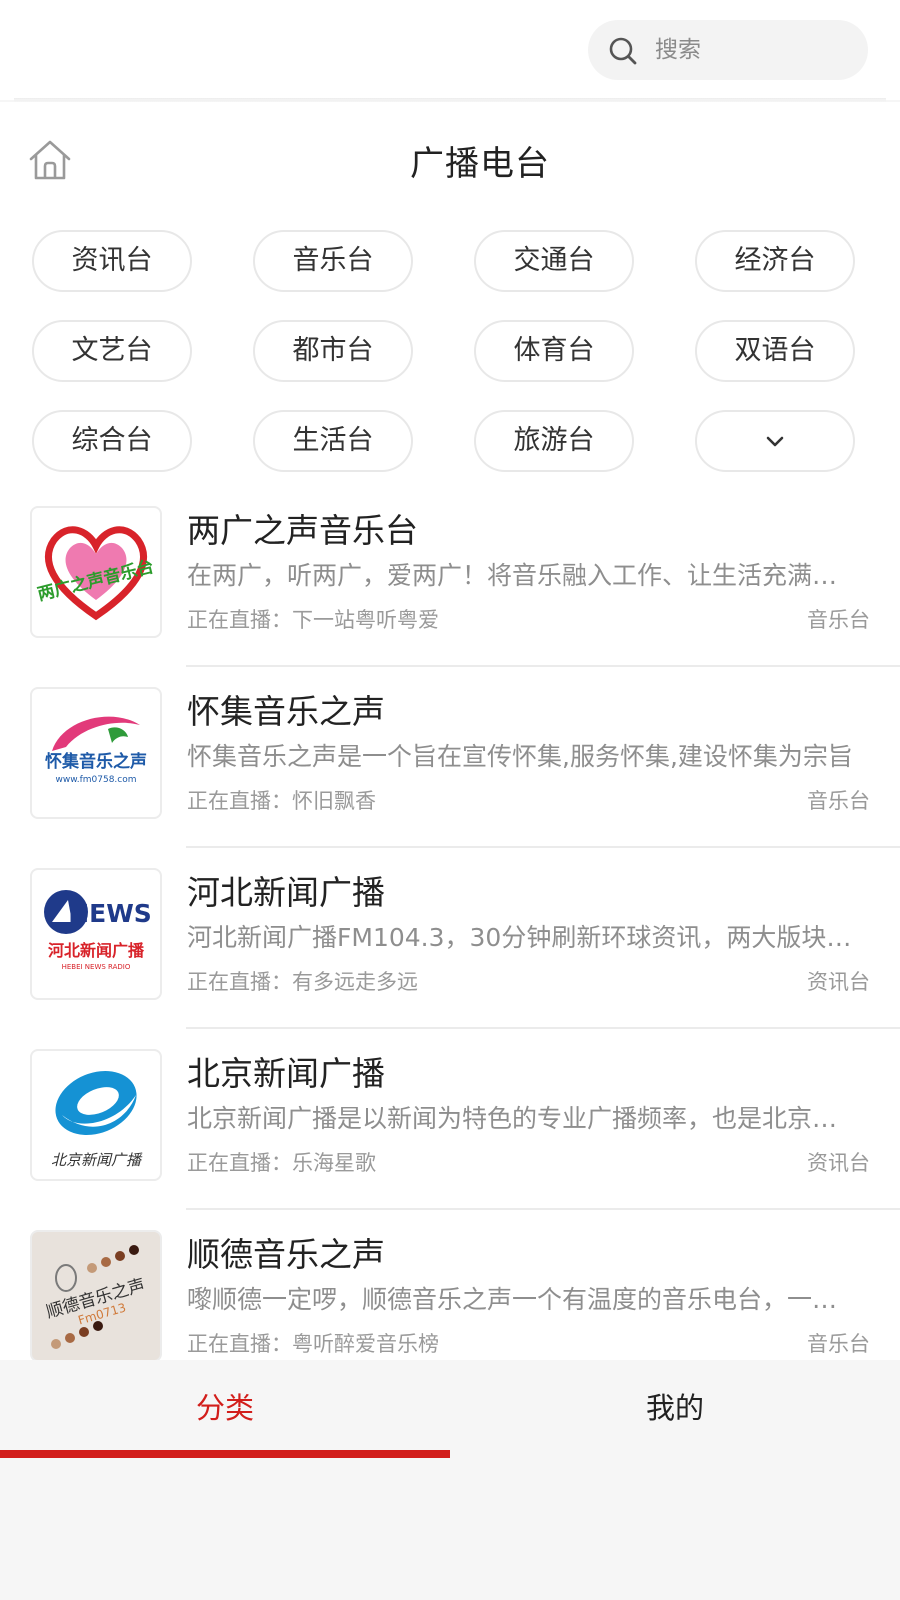 Image resolution: width=900 pixels, height=1600 pixels. I want to click on logo-text: NEWS, so click(110, 913).